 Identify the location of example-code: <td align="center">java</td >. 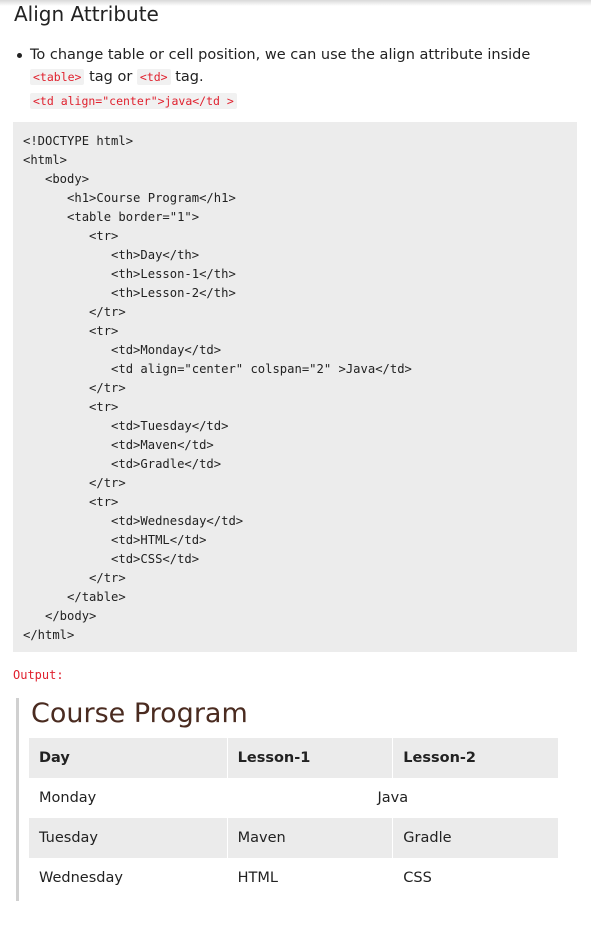
(133, 101).